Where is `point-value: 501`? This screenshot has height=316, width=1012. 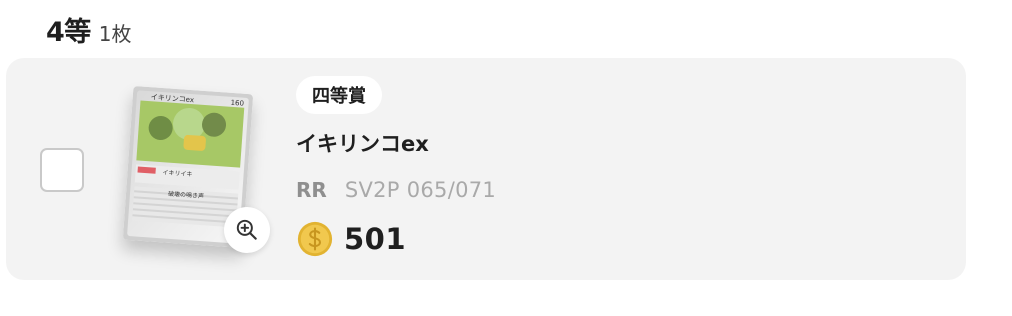 point-value: 501 is located at coordinates (375, 239).